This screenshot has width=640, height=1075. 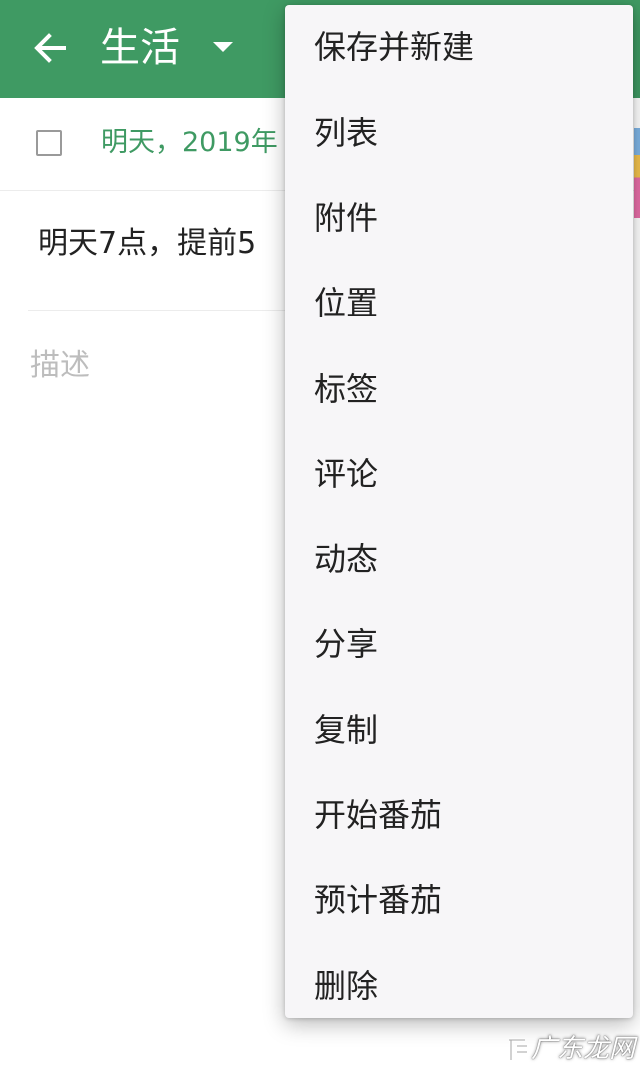 What do you see at coordinates (459, 389) in the screenshot?
I see `menu-item-tags: 标签` at bounding box center [459, 389].